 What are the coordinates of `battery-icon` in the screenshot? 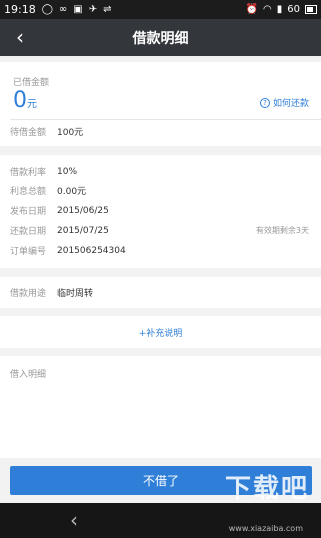 It's located at (311, 9).